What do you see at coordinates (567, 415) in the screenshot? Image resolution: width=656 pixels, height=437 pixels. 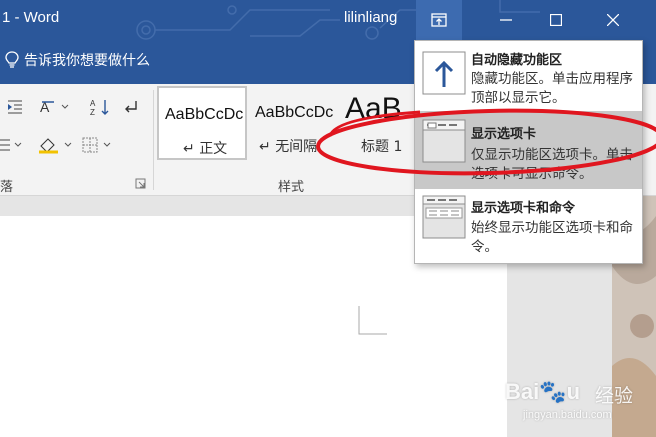 I see `watermark-url: jingyan.baidu.com` at bounding box center [567, 415].